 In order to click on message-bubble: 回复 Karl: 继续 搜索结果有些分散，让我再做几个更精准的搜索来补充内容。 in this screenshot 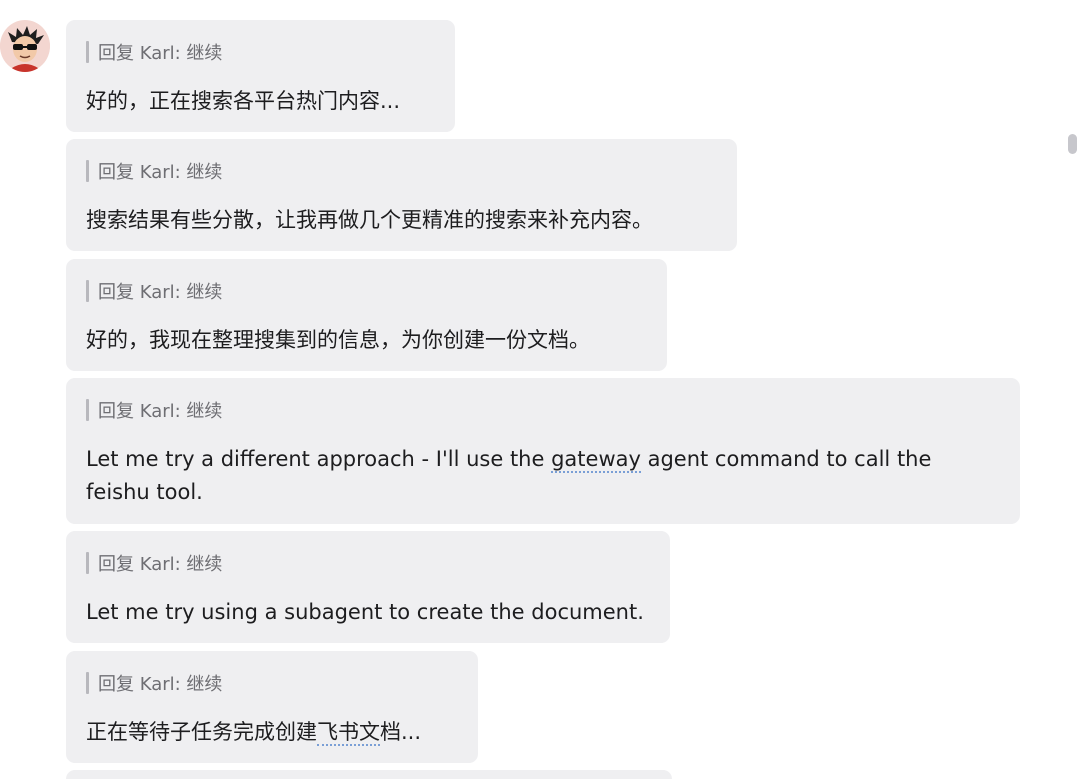, I will do `click(401, 195)`.